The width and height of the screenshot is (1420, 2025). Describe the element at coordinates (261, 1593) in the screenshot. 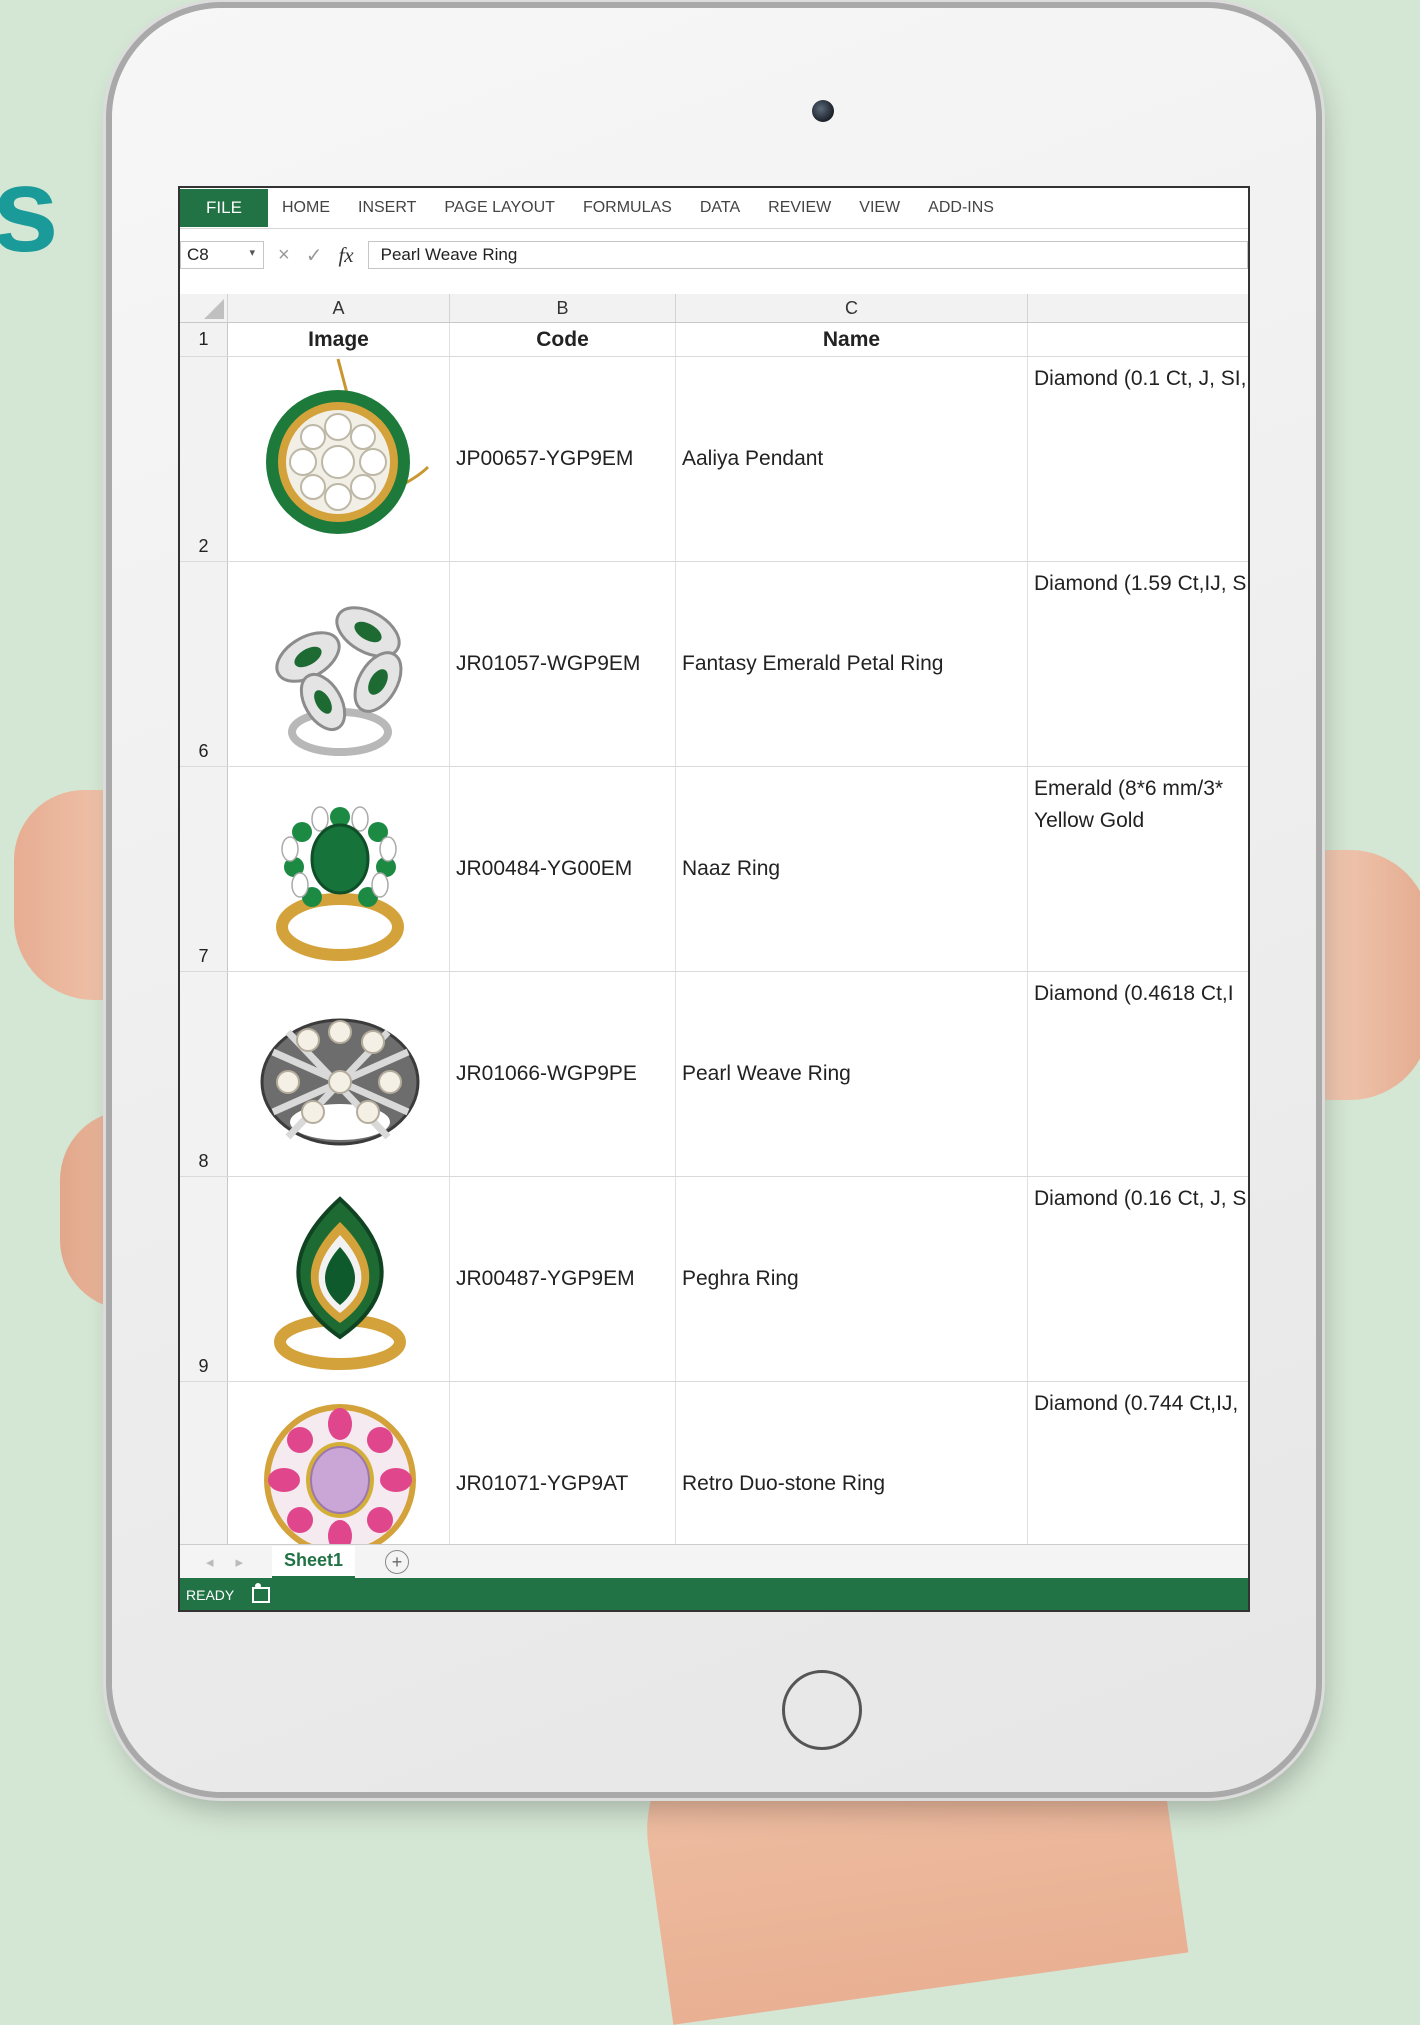

I see `macro-record-icon` at that location.